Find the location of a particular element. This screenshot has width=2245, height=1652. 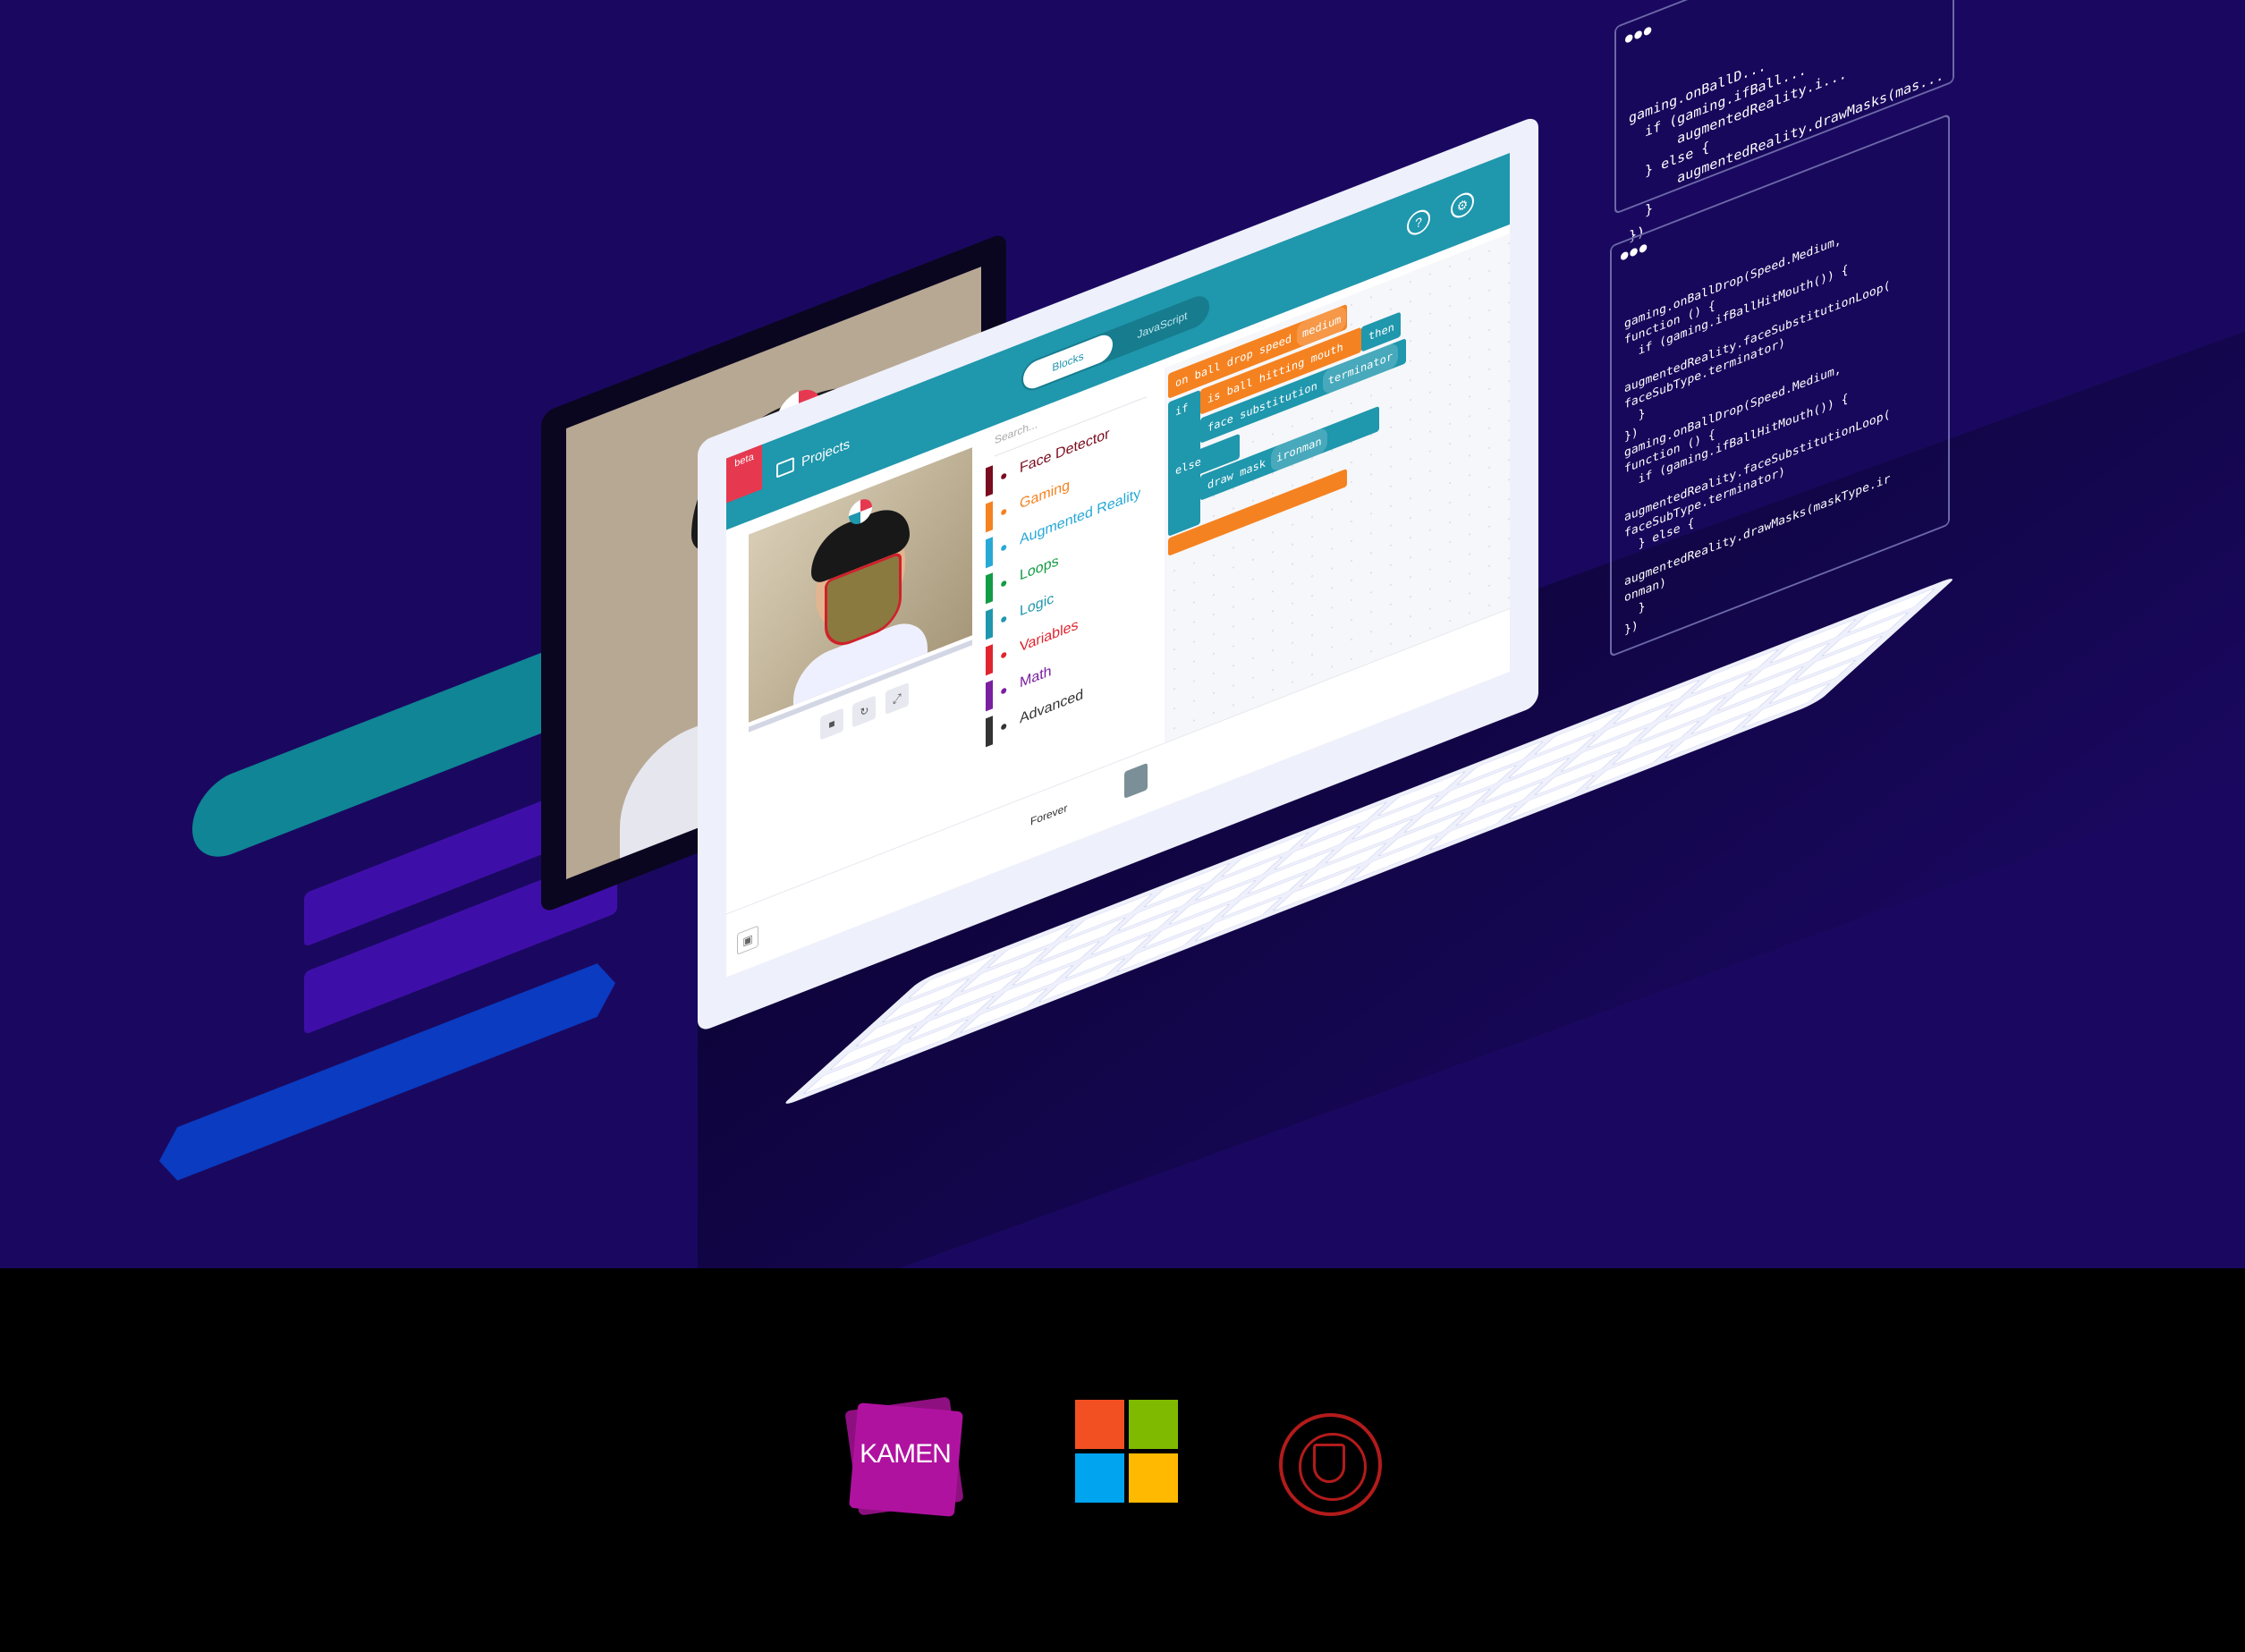

beta-badge: beta is located at coordinates (744, 474).